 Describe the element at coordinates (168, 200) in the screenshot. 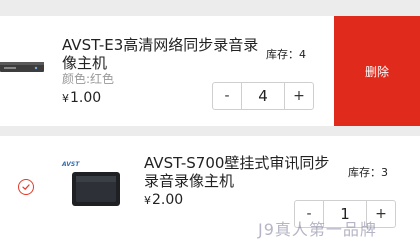

I see `price-value: 2.00` at that location.